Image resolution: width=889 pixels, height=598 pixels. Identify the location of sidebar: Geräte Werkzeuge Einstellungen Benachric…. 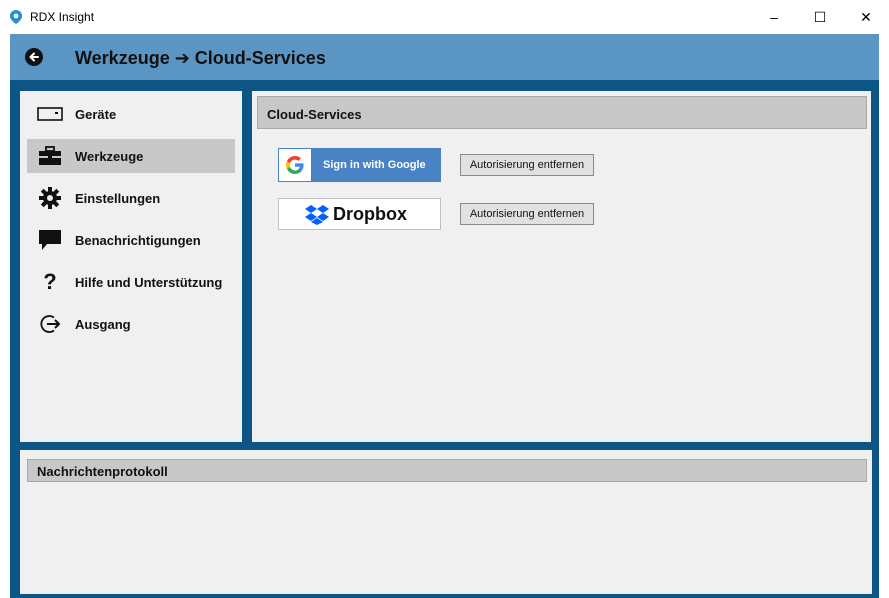
(131, 266).